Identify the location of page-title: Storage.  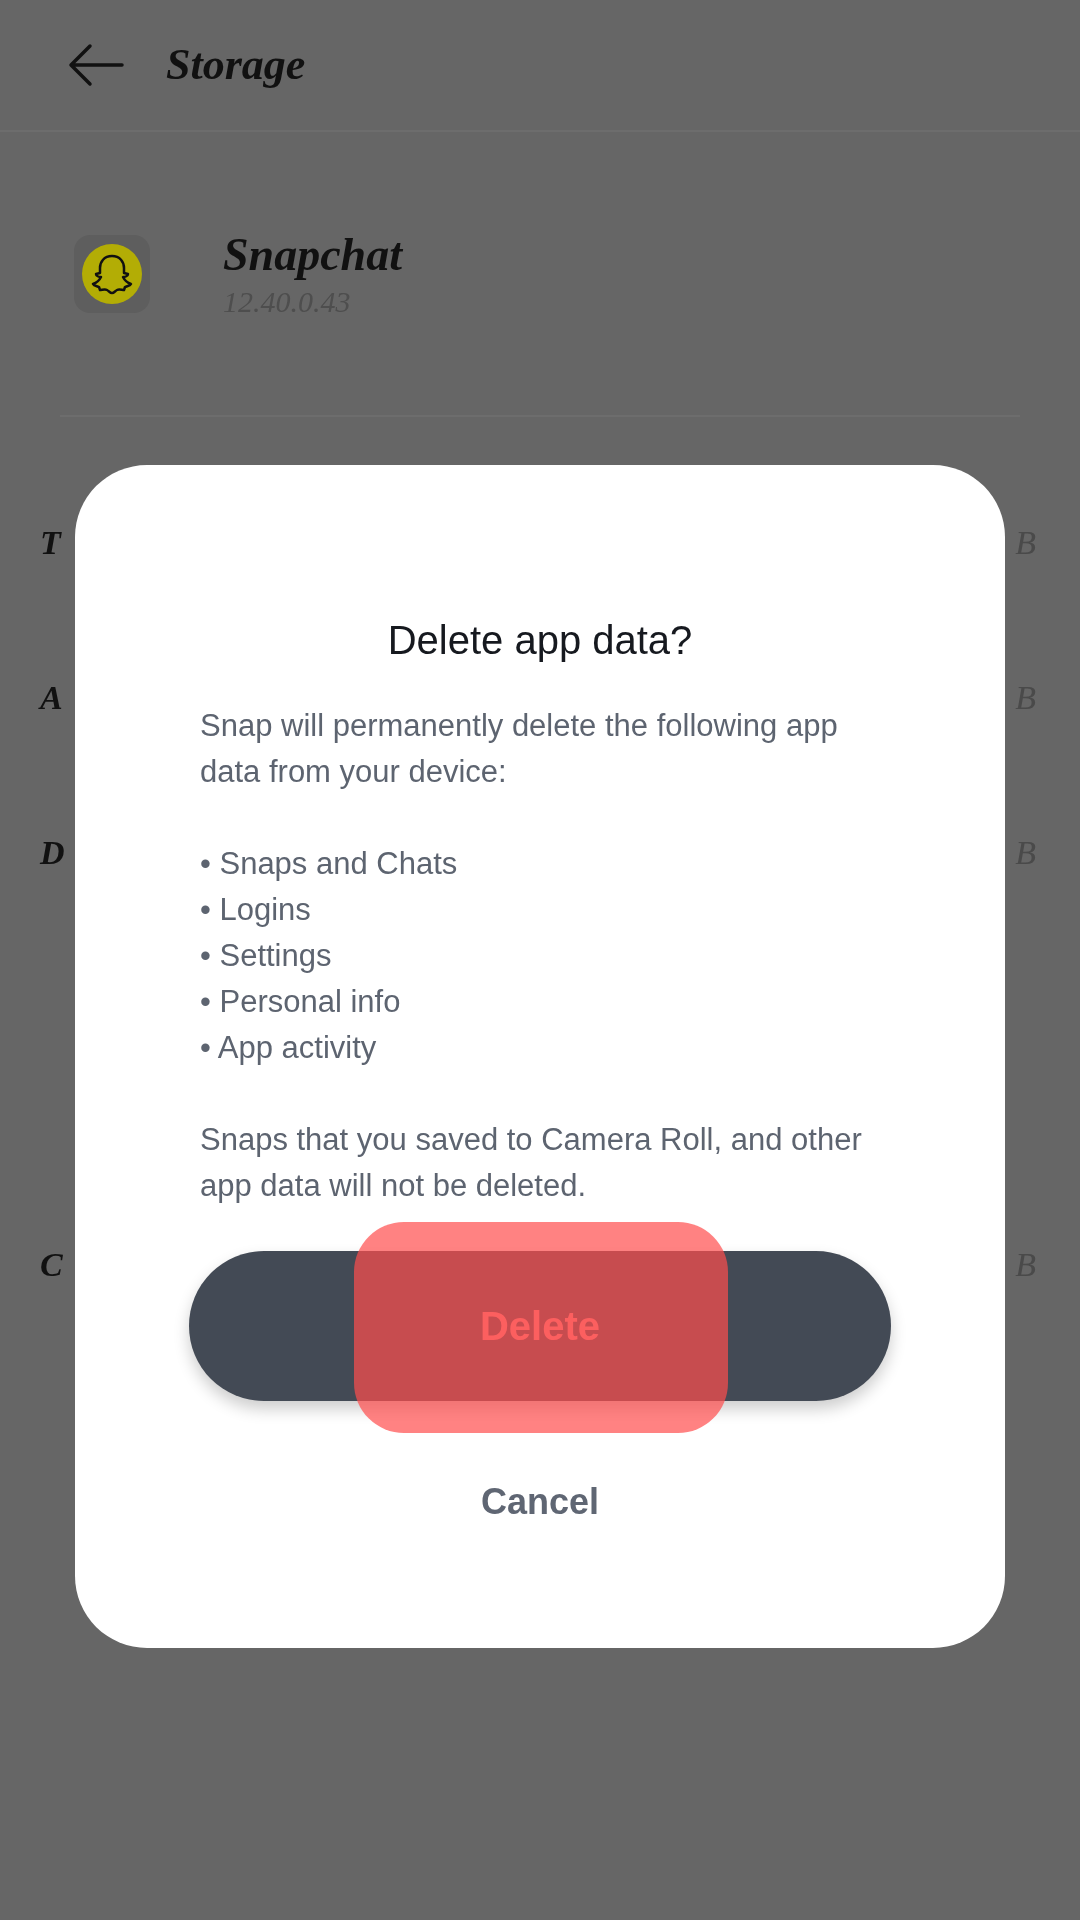
(236, 65).